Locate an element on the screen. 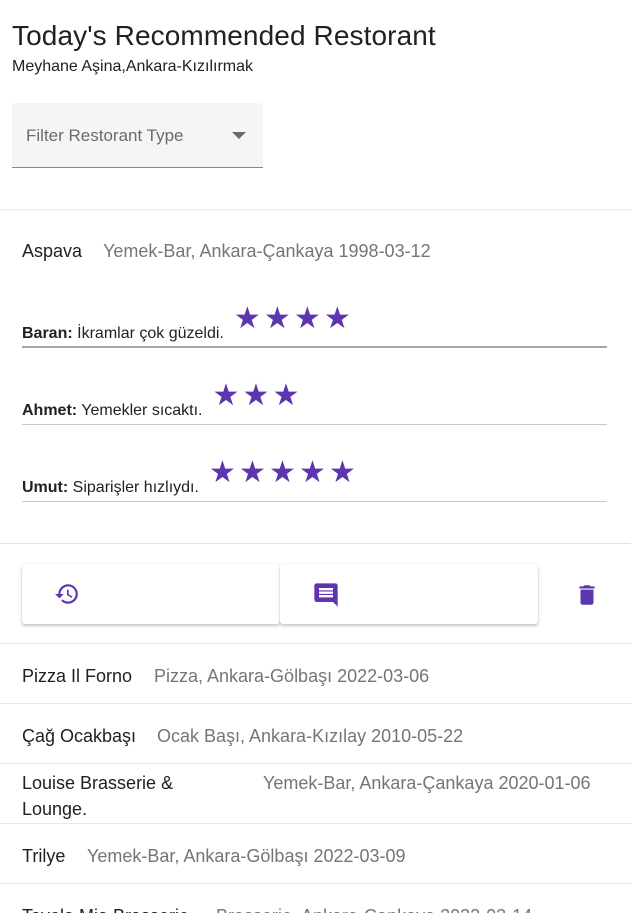  restaurant-name: Tavola Mia Brasserie is located at coordinates (105, 909).